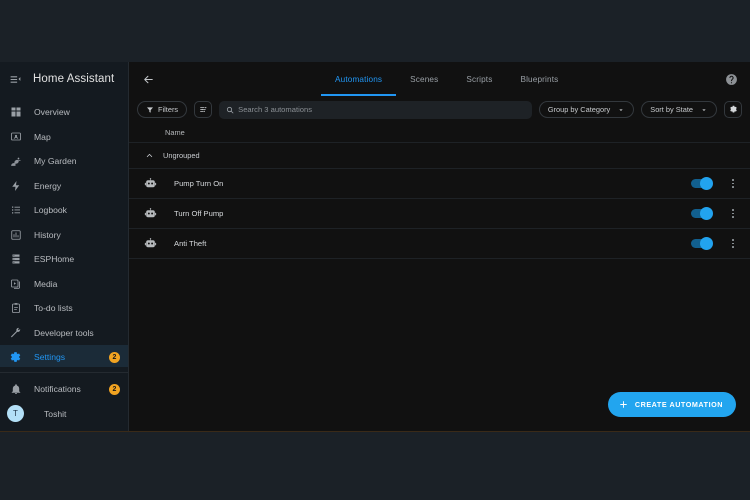  I want to click on bottom-accent-line, so click(375, 431).